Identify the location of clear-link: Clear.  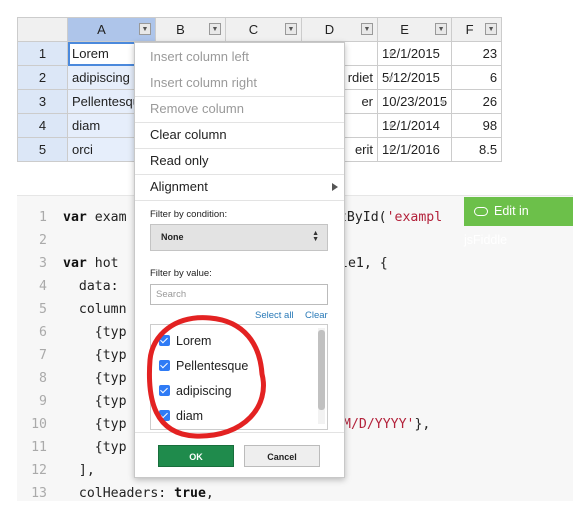
(316, 315).